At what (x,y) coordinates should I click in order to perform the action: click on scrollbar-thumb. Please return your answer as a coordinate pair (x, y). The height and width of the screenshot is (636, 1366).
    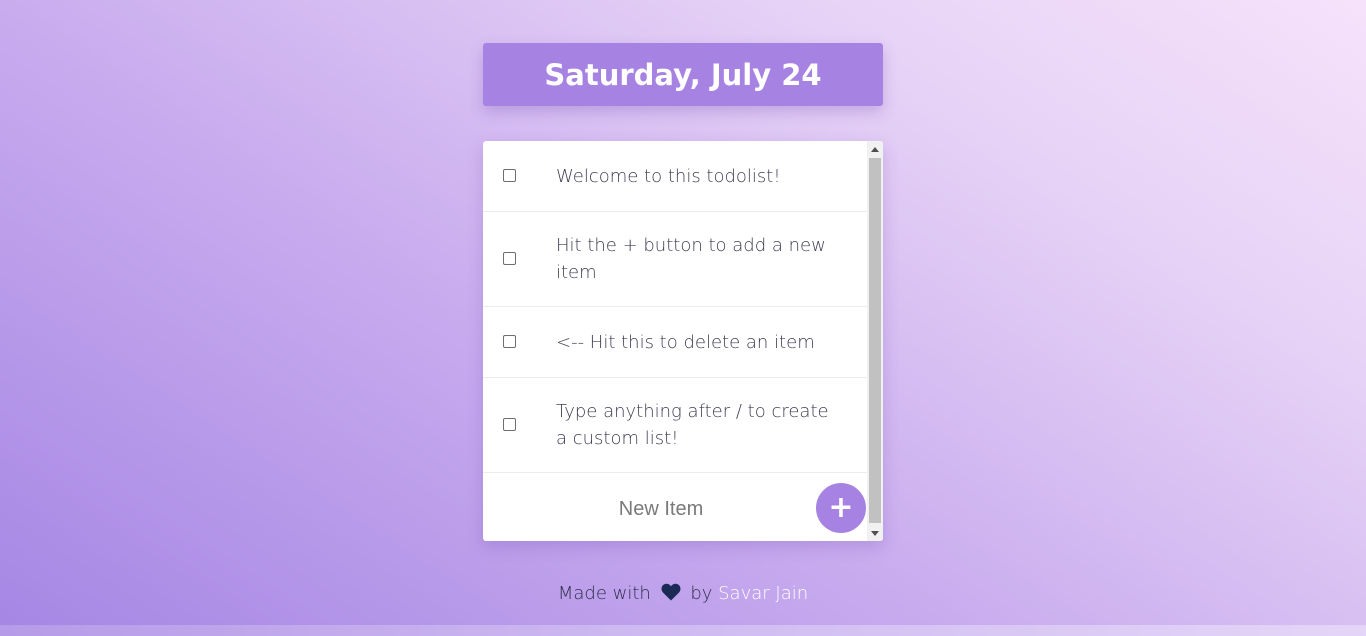
    Looking at the image, I should click on (875, 340).